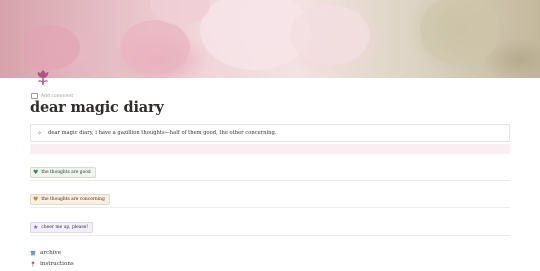 This screenshot has width=540, height=271. I want to click on cheer-me-up-label: cheer me up, please!, so click(65, 227).